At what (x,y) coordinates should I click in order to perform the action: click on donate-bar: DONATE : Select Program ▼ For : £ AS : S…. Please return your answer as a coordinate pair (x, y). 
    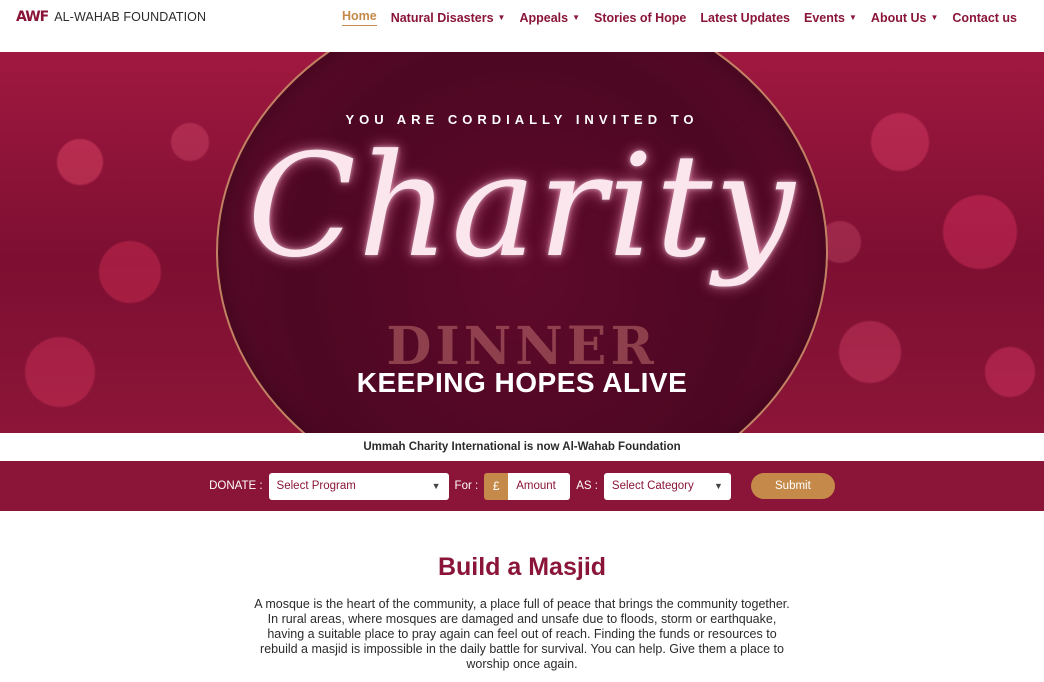
    Looking at the image, I should click on (522, 486).